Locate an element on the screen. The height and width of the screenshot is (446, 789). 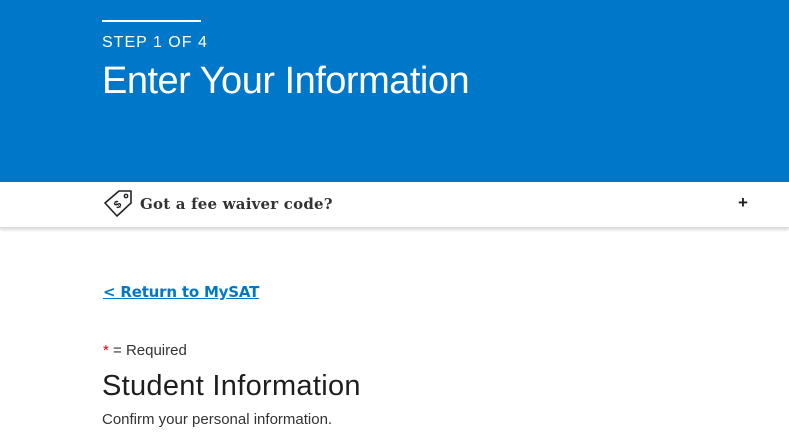
fee-waiver-accordion: $ Got a fee waiver code? + is located at coordinates (394, 205).